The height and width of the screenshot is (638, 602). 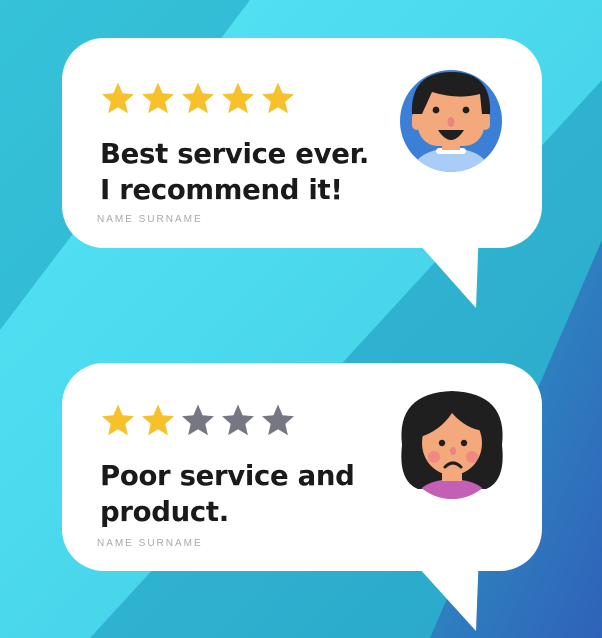 I want to click on happy-man-icon, so click(x=451, y=121).